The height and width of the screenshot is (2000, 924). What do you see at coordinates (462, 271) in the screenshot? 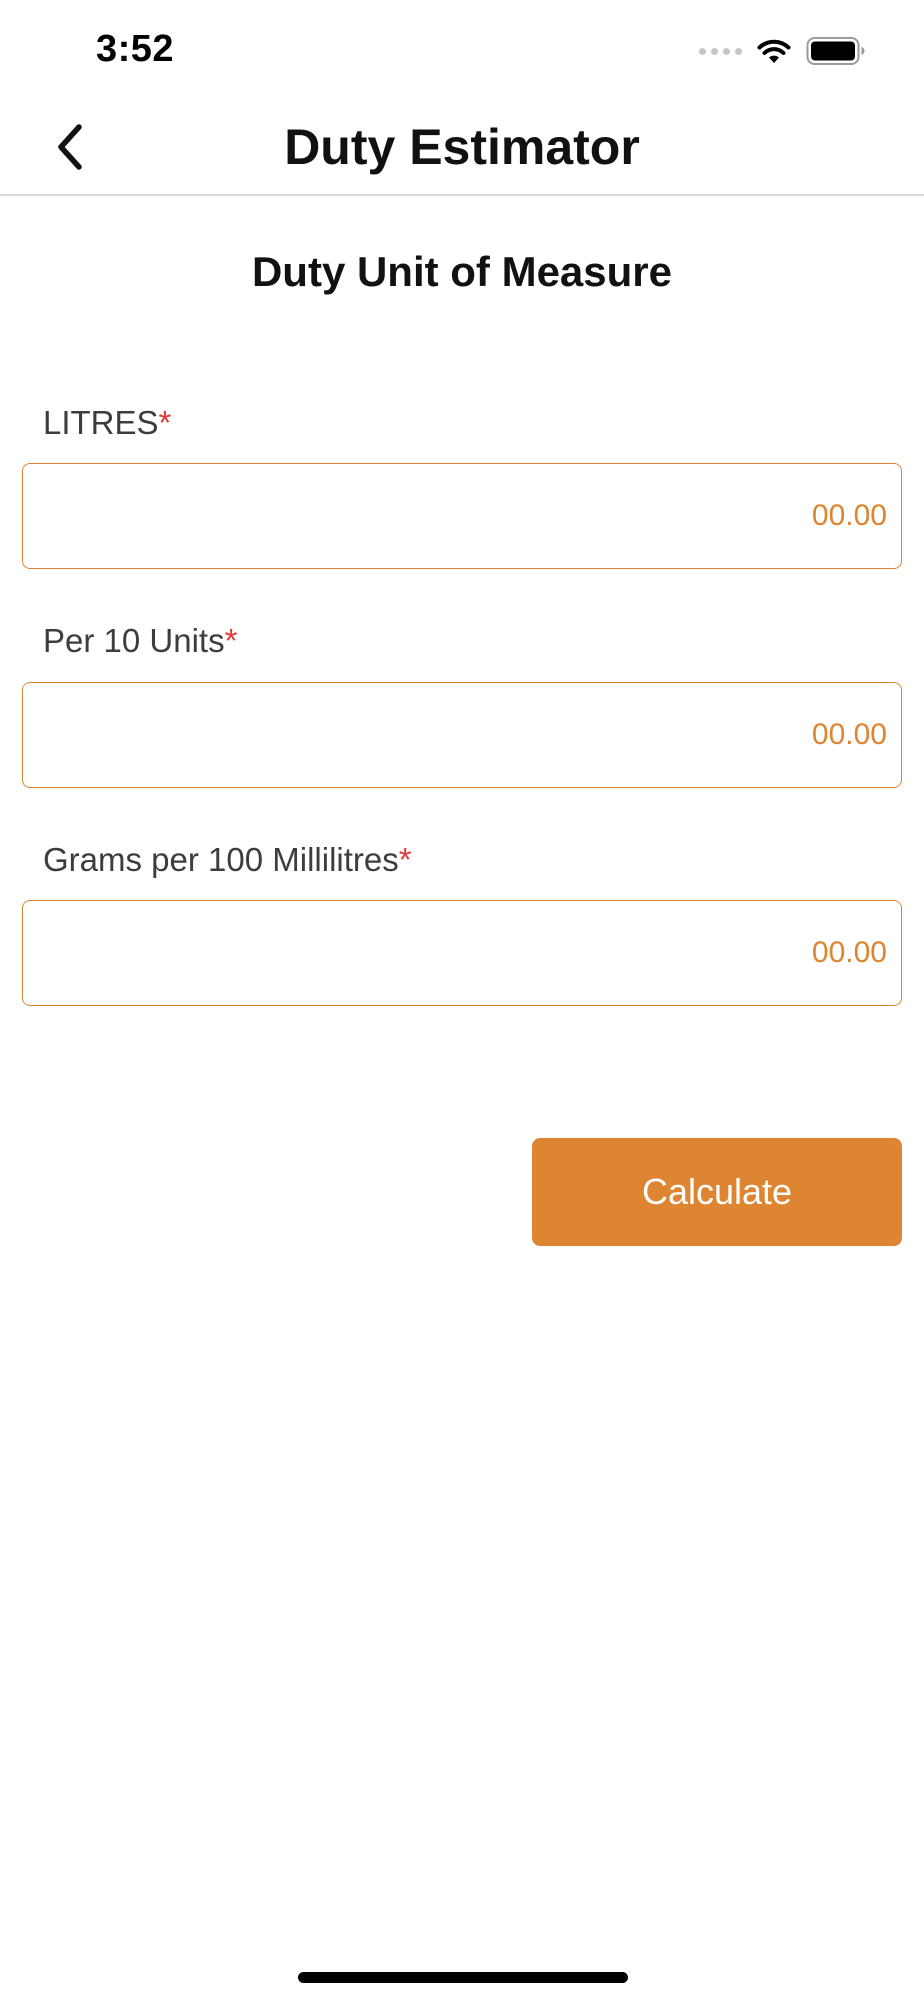
I see `section-title: Duty Unit of Measure` at bounding box center [462, 271].